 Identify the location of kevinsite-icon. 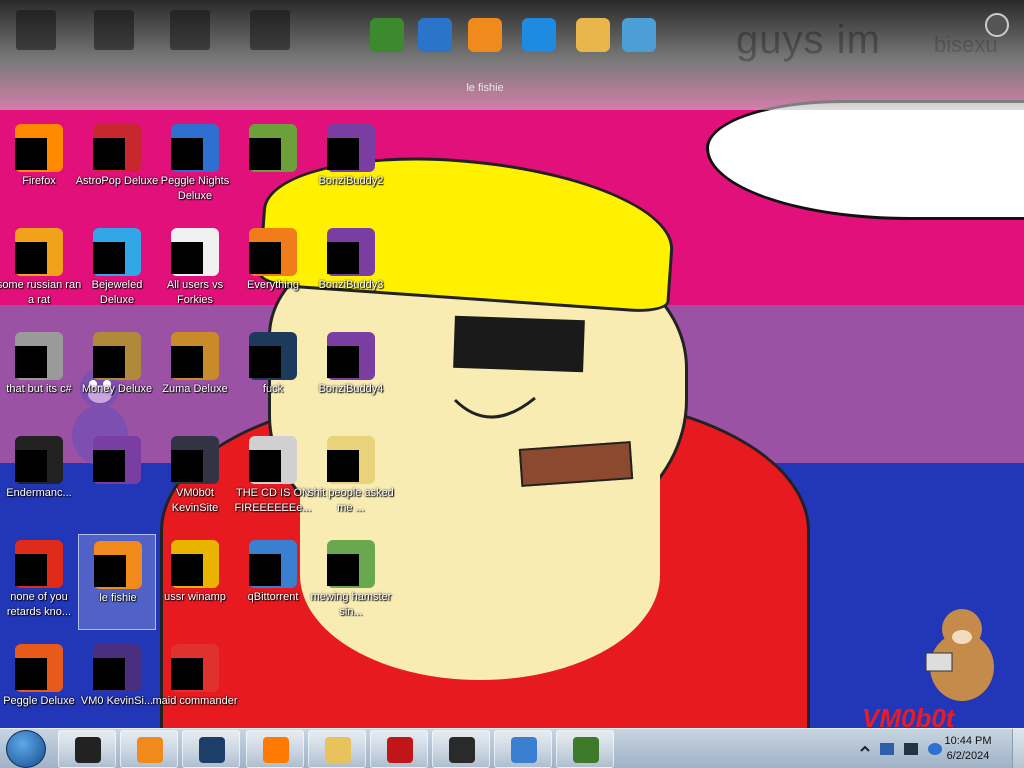
(195, 460).